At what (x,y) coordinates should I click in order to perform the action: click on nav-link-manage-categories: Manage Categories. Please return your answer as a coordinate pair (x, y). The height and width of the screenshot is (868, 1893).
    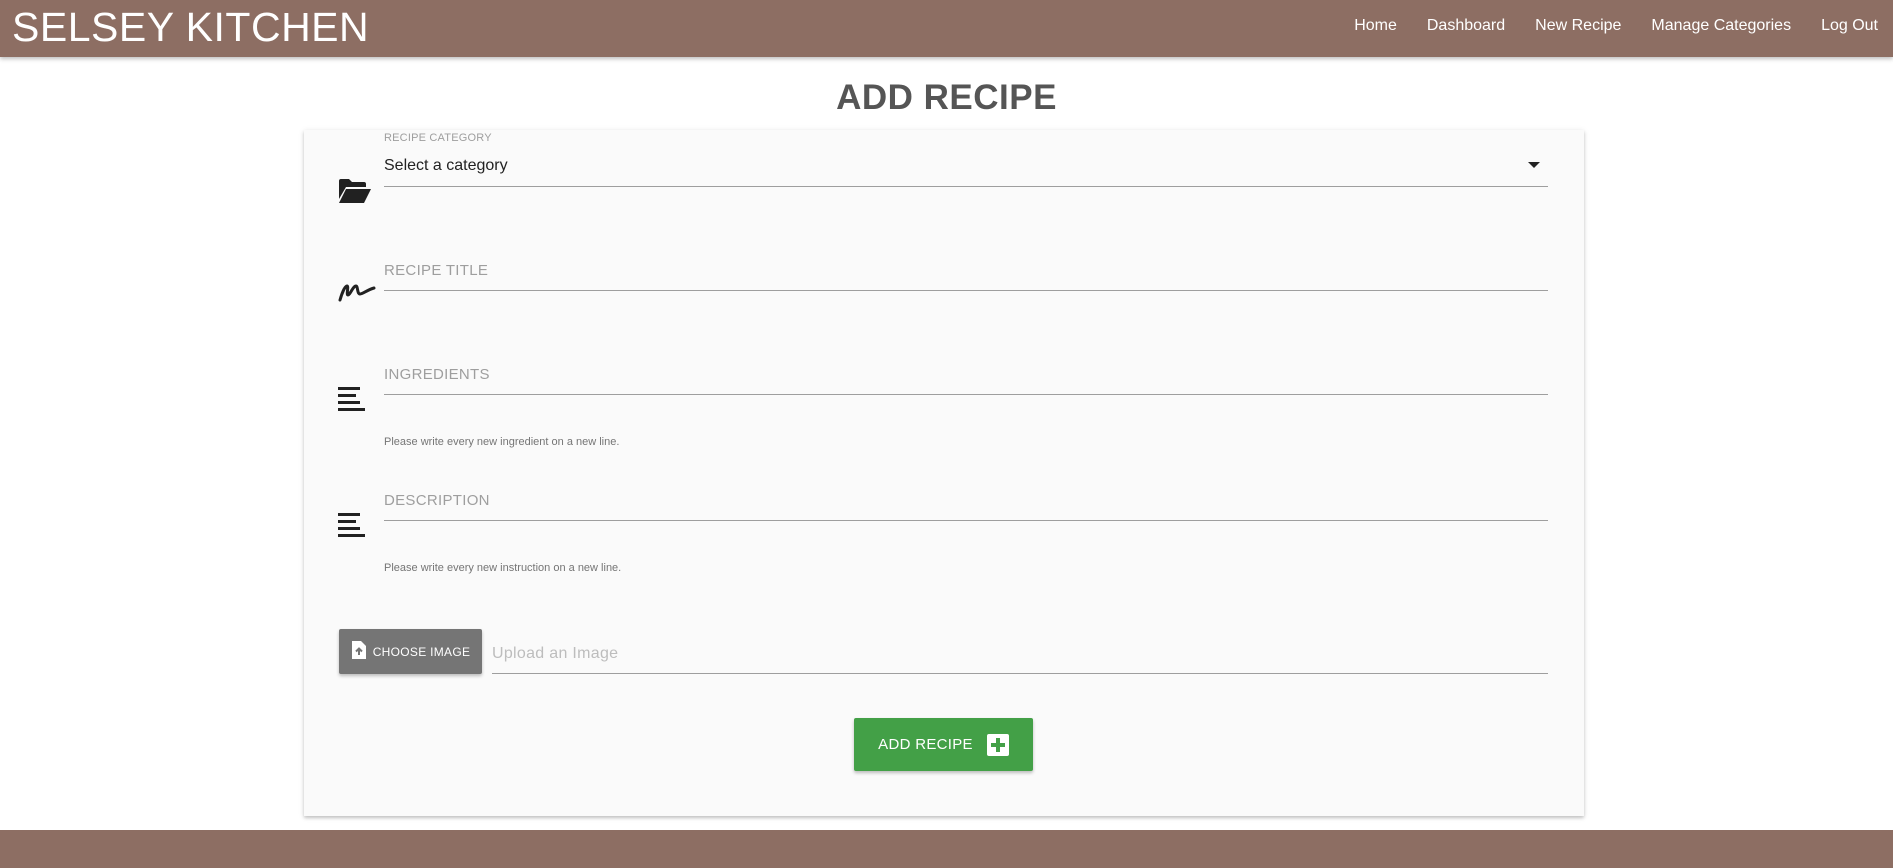
    Looking at the image, I should click on (1721, 26).